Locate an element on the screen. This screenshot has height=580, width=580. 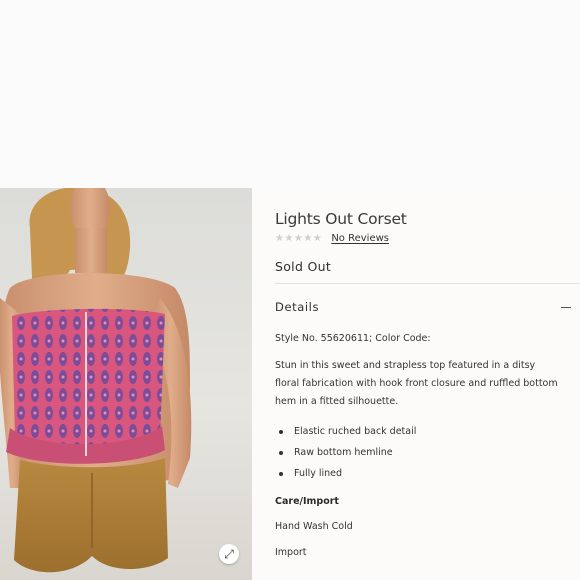
details-label: Details is located at coordinates (297, 307).